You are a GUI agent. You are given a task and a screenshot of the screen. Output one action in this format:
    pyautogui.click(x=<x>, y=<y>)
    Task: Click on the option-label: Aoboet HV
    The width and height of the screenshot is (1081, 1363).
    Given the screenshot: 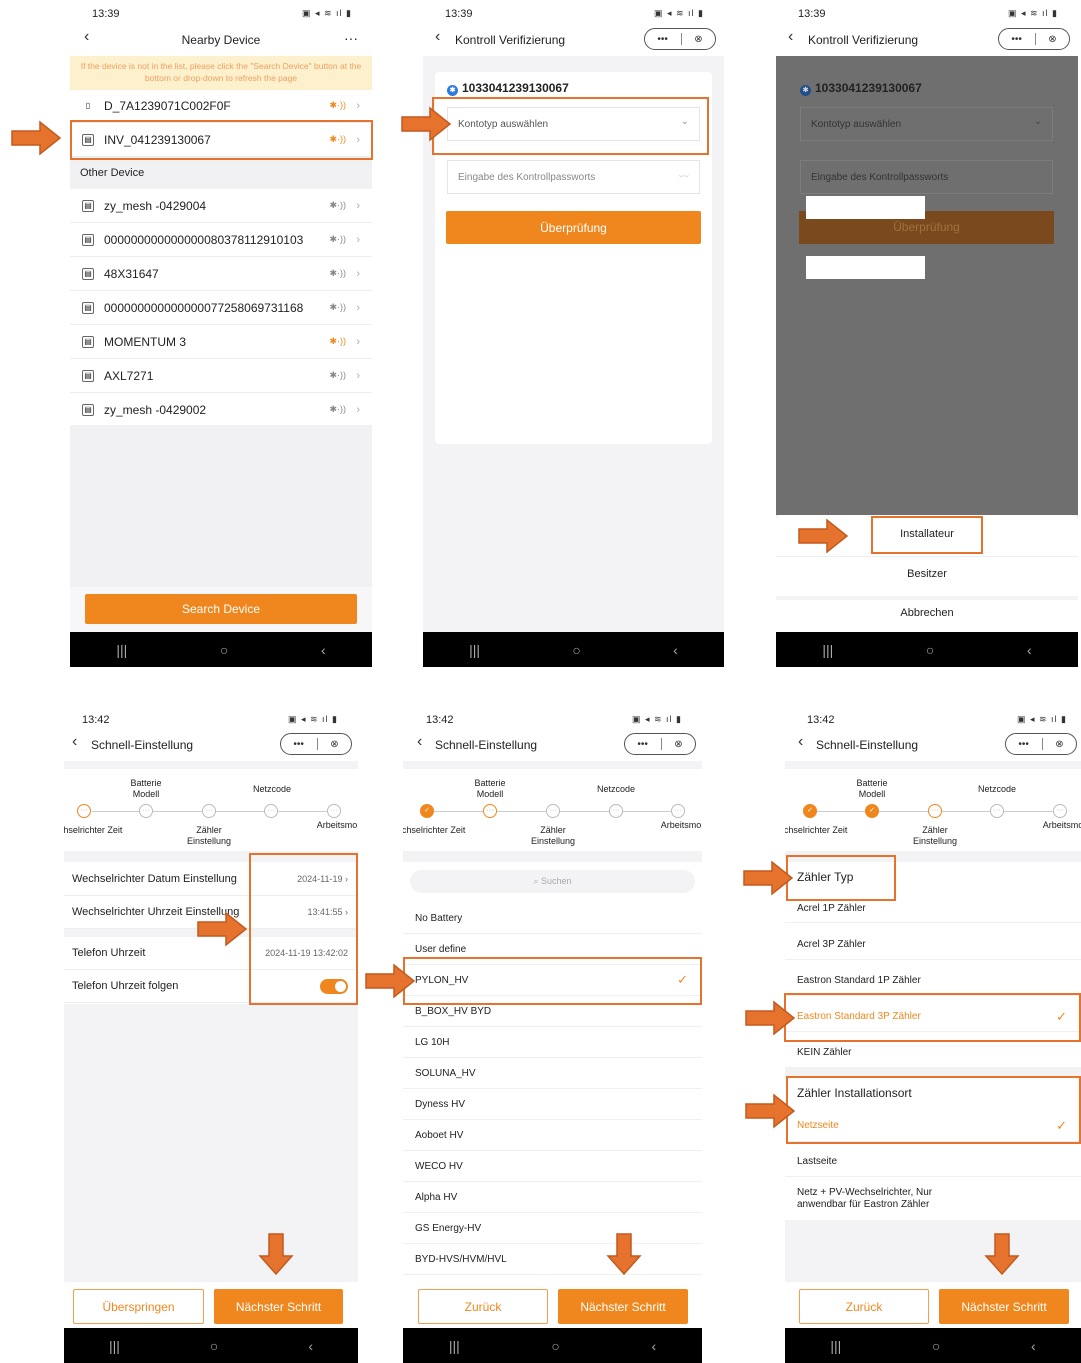 What is the action you would take?
    pyautogui.click(x=439, y=1135)
    